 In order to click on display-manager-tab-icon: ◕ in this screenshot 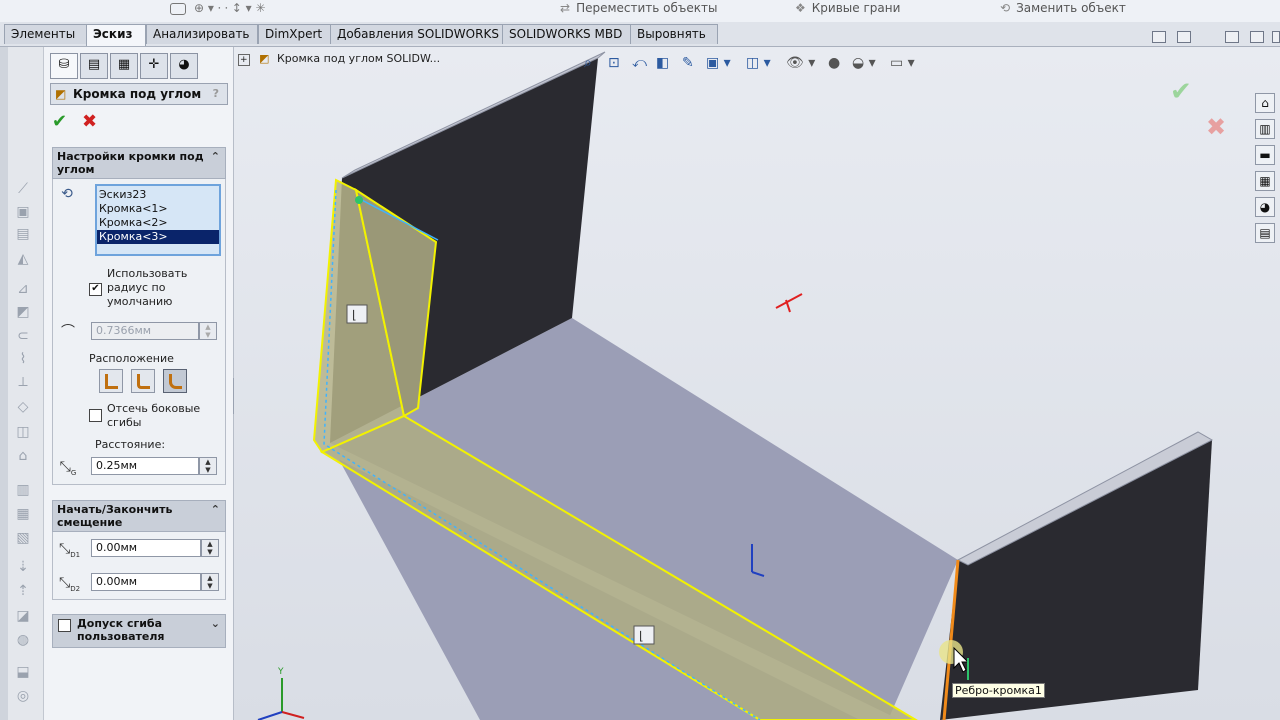, I will do `click(184, 66)`.